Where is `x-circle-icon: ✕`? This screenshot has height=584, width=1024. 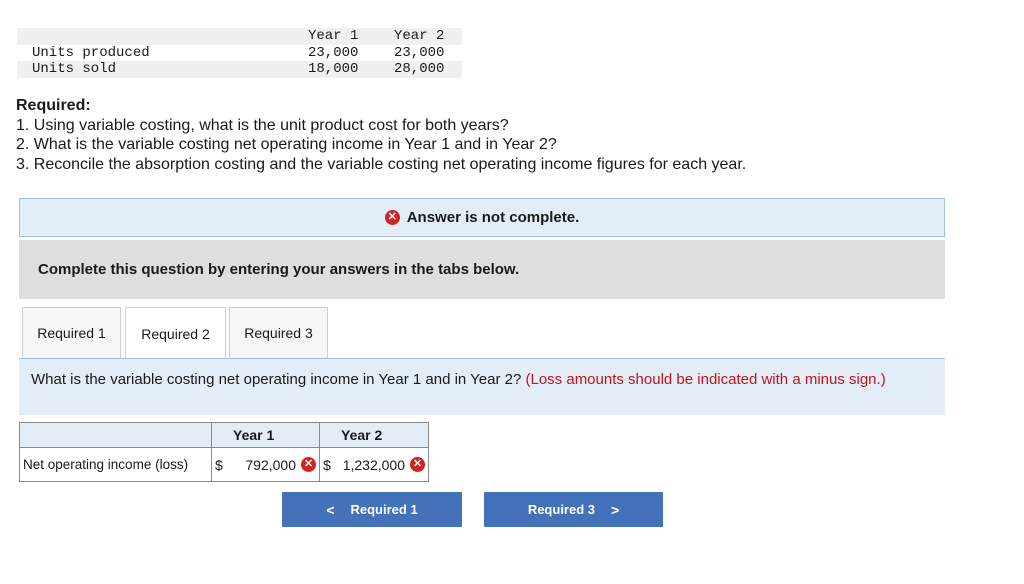 x-circle-icon: ✕ is located at coordinates (392, 217).